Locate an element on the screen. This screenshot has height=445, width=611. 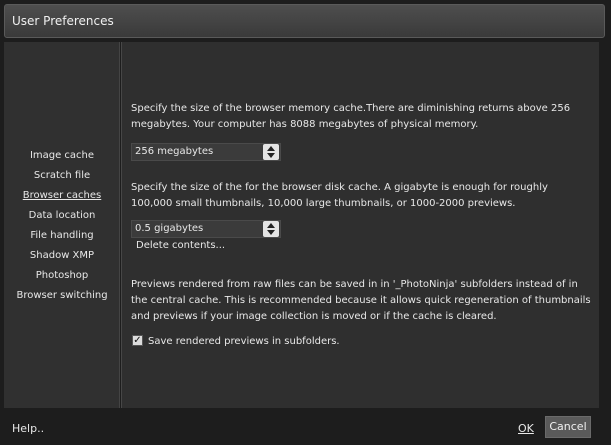
ok-button: OK is located at coordinates (526, 428).